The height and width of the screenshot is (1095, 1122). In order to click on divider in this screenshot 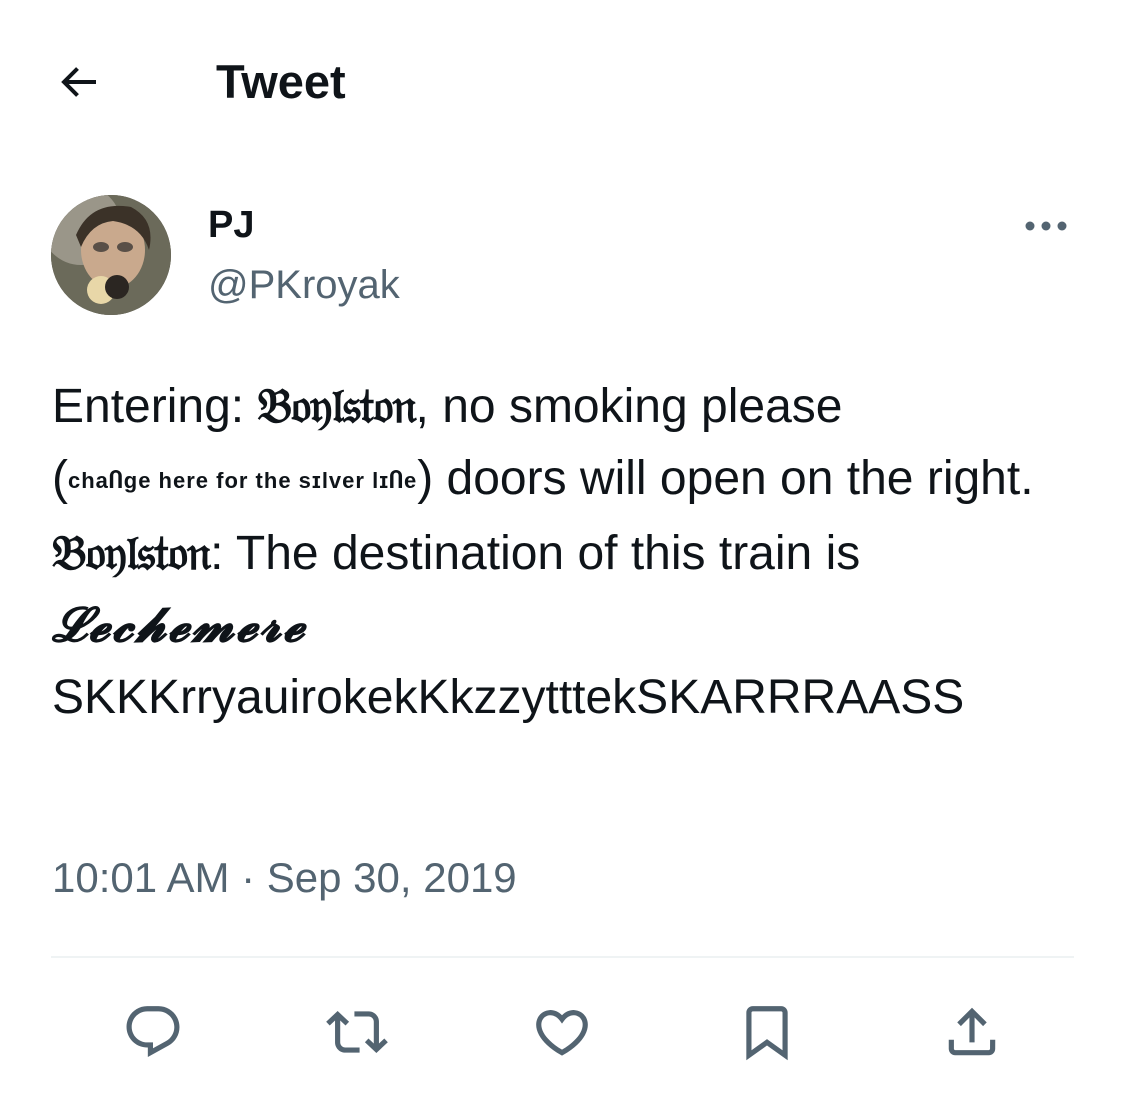, I will do `click(562, 957)`.